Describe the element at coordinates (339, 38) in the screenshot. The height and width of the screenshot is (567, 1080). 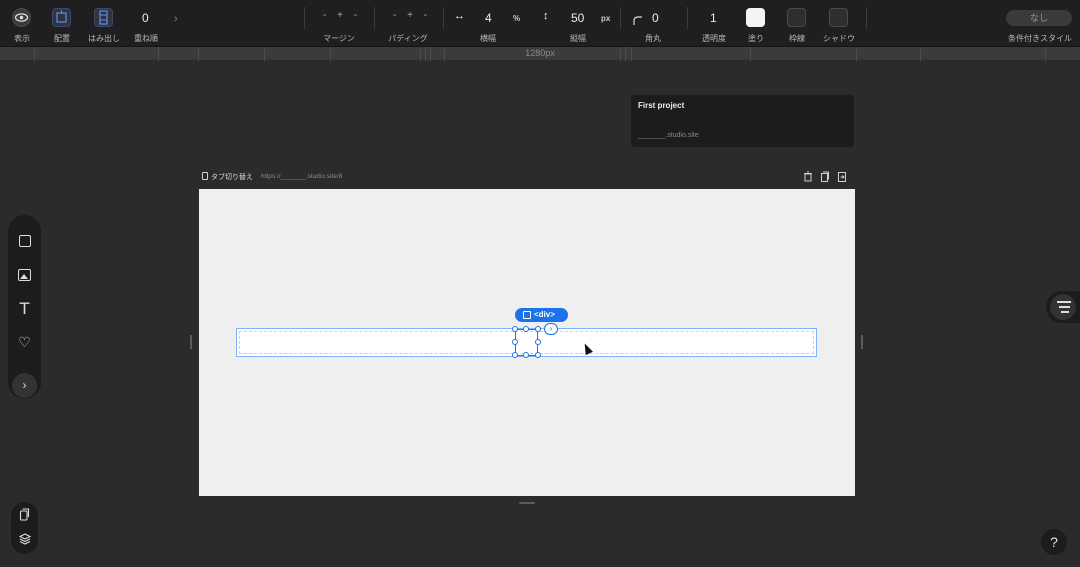
I see `margin-label: マージン` at that location.